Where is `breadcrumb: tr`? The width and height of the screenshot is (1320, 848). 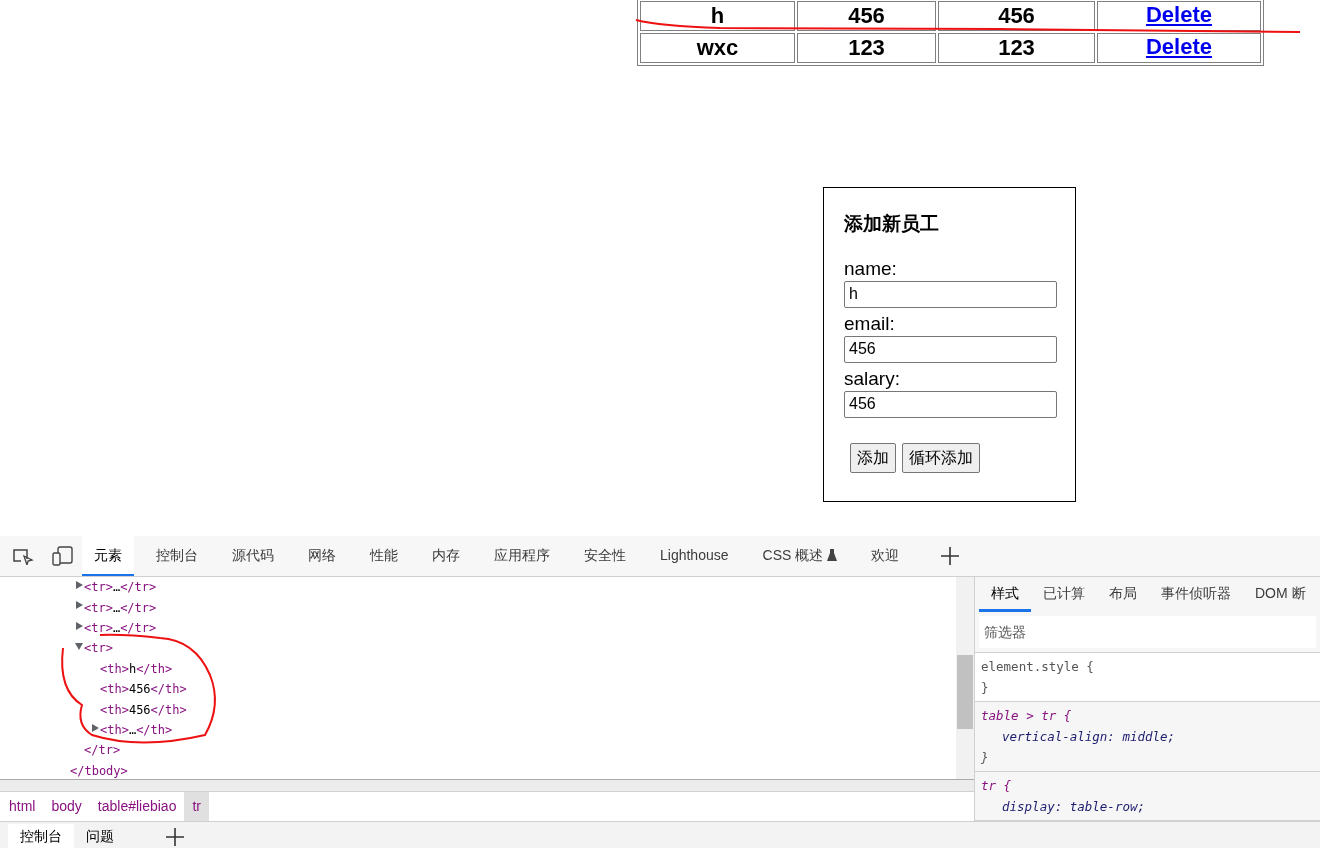 breadcrumb: tr is located at coordinates (196, 806).